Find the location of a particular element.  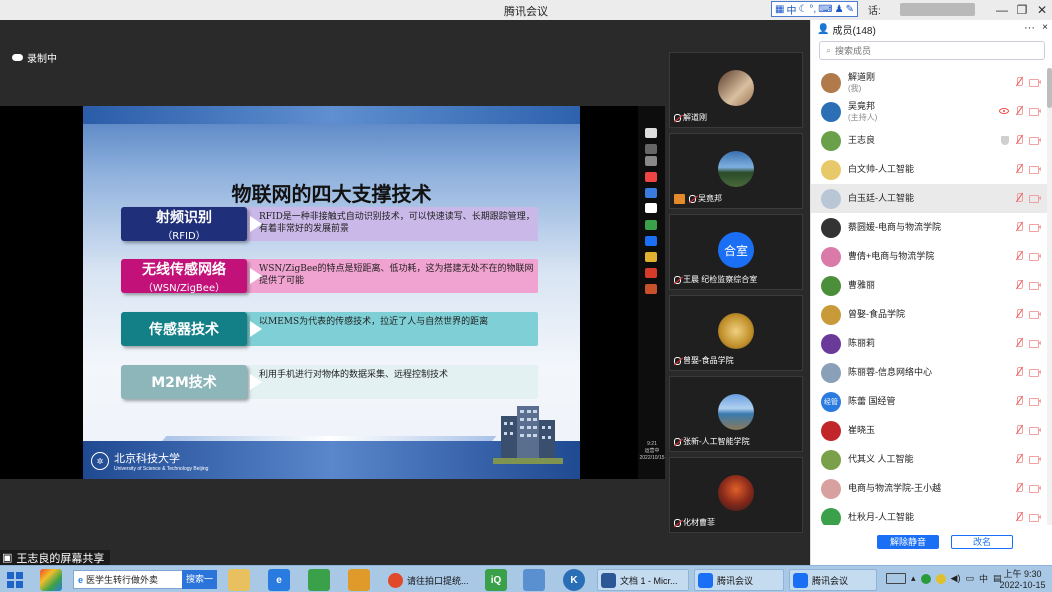

member-search-box: ⌕ is located at coordinates (932, 50).